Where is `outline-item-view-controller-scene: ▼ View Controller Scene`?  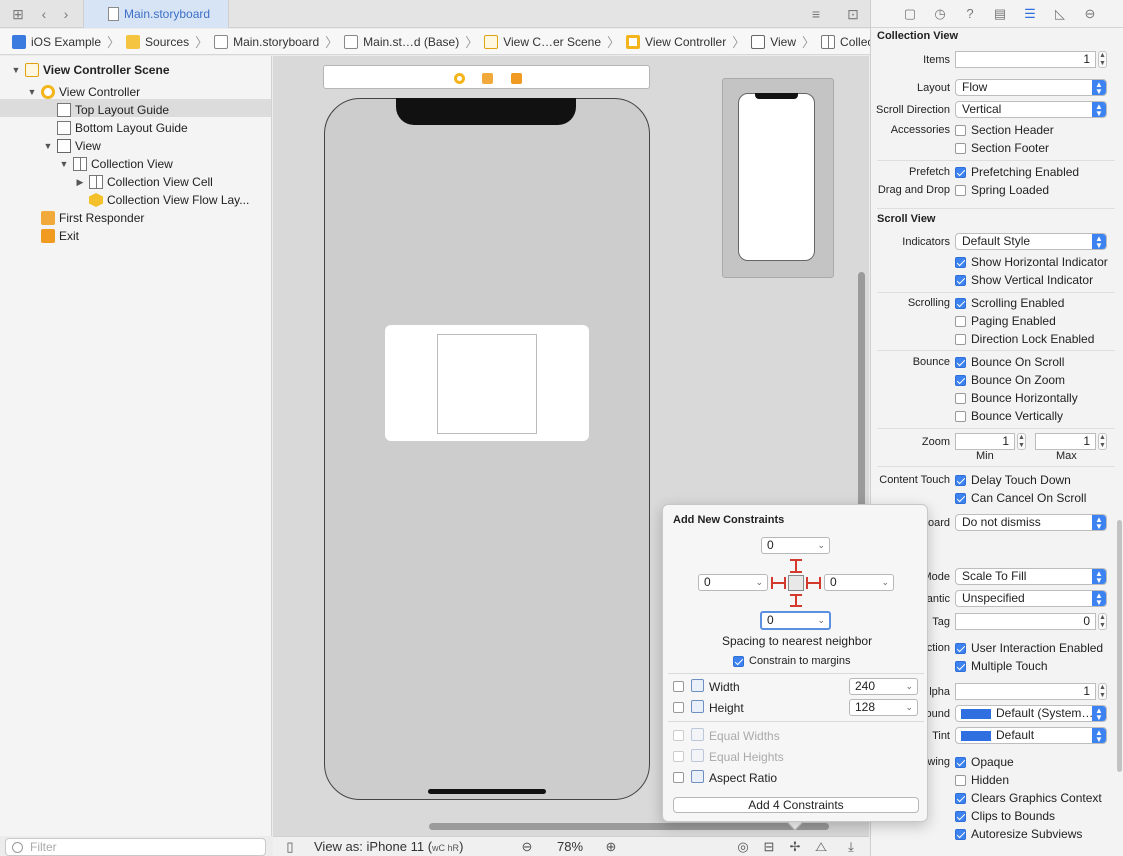 outline-item-view-controller-scene: ▼ View Controller Scene is located at coordinates (135, 70).